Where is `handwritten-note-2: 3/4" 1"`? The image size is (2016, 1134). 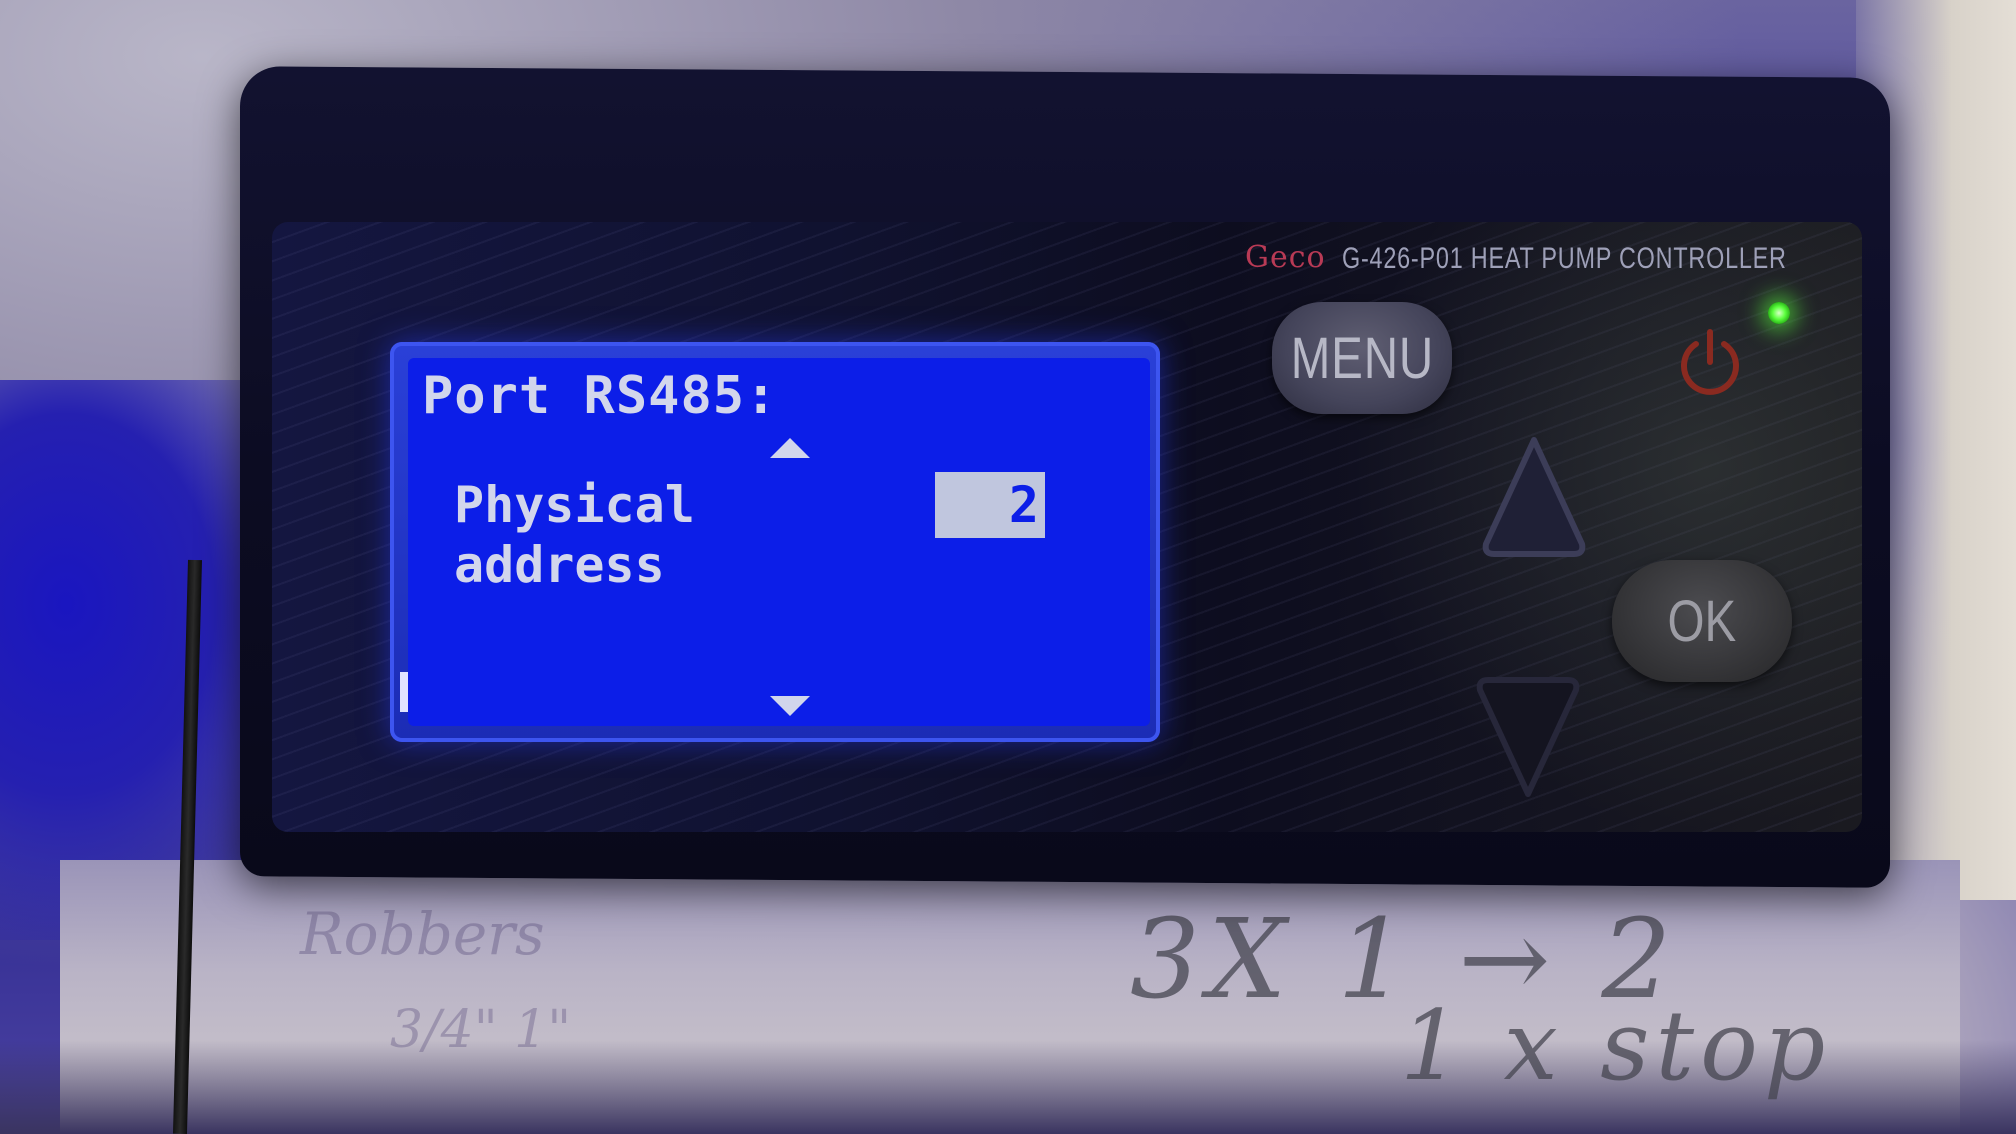 handwritten-note-2: 3/4" 1" is located at coordinates (481, 1030).